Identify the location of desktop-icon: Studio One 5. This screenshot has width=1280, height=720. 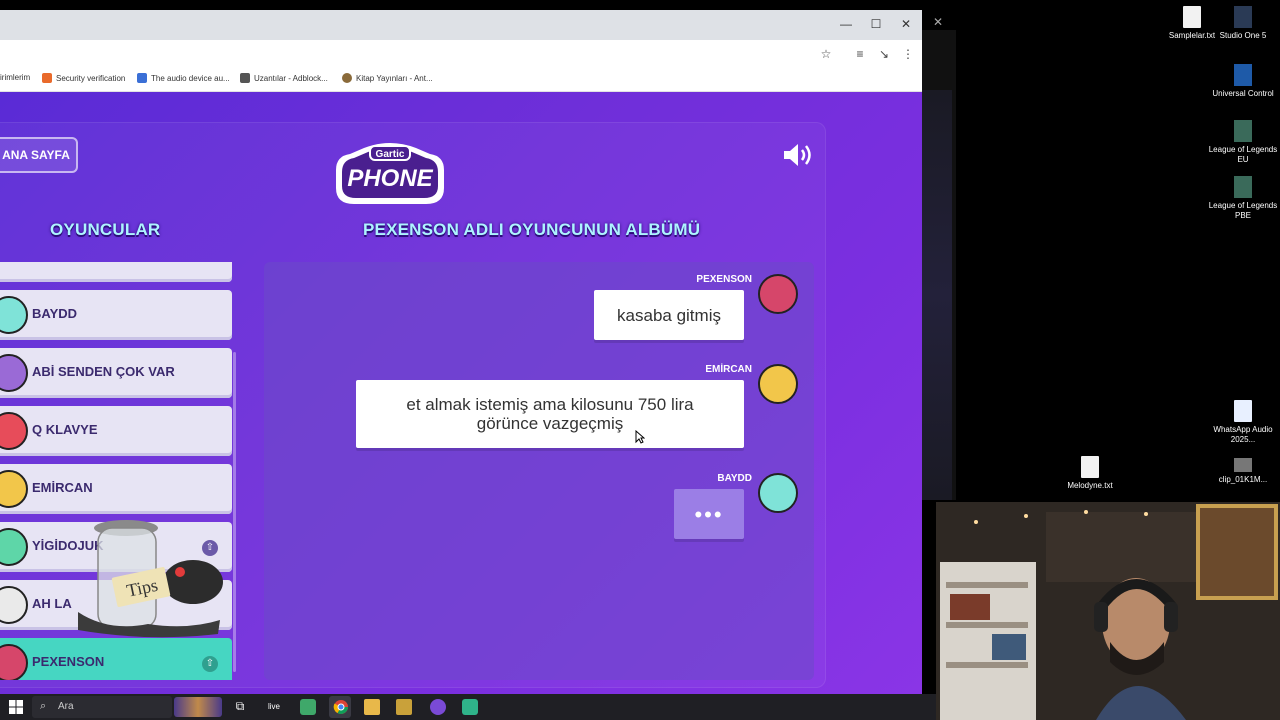
(1241, 23).